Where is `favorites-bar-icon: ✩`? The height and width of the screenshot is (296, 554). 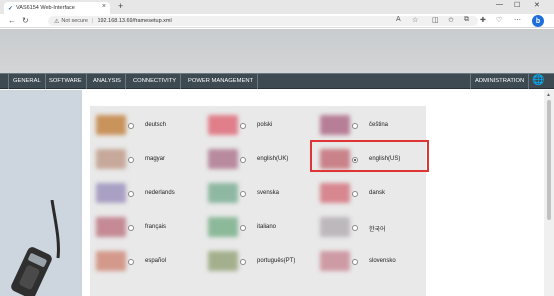 favorites-bar-icon: ✩ is located at coordinates (451, 20).